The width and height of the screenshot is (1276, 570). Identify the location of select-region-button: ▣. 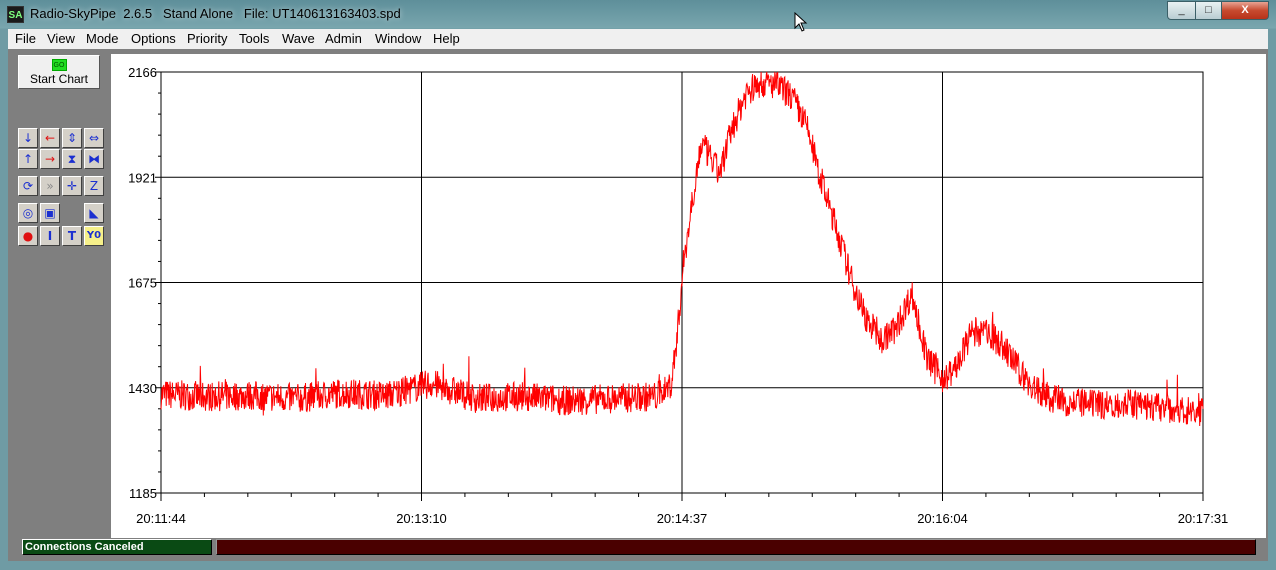
(50, 213).